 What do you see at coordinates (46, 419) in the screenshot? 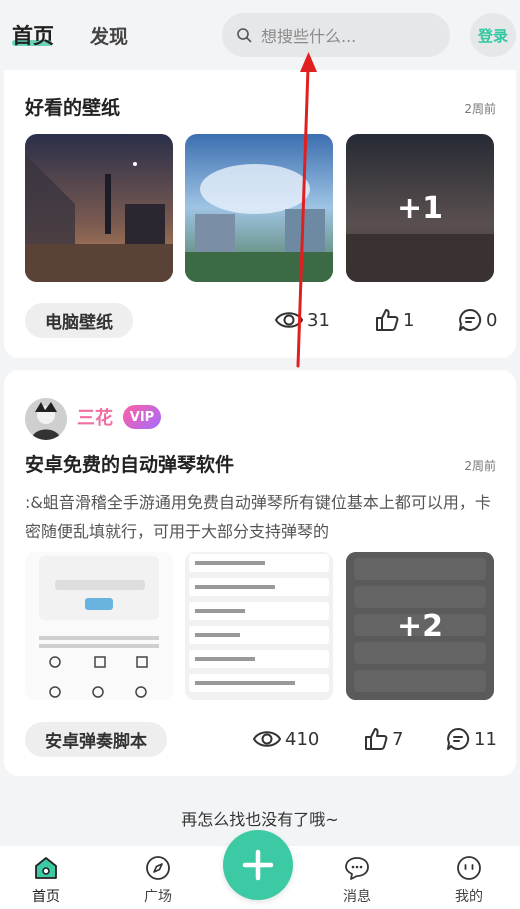
I see `avatar` at bounding box center [46, 419].